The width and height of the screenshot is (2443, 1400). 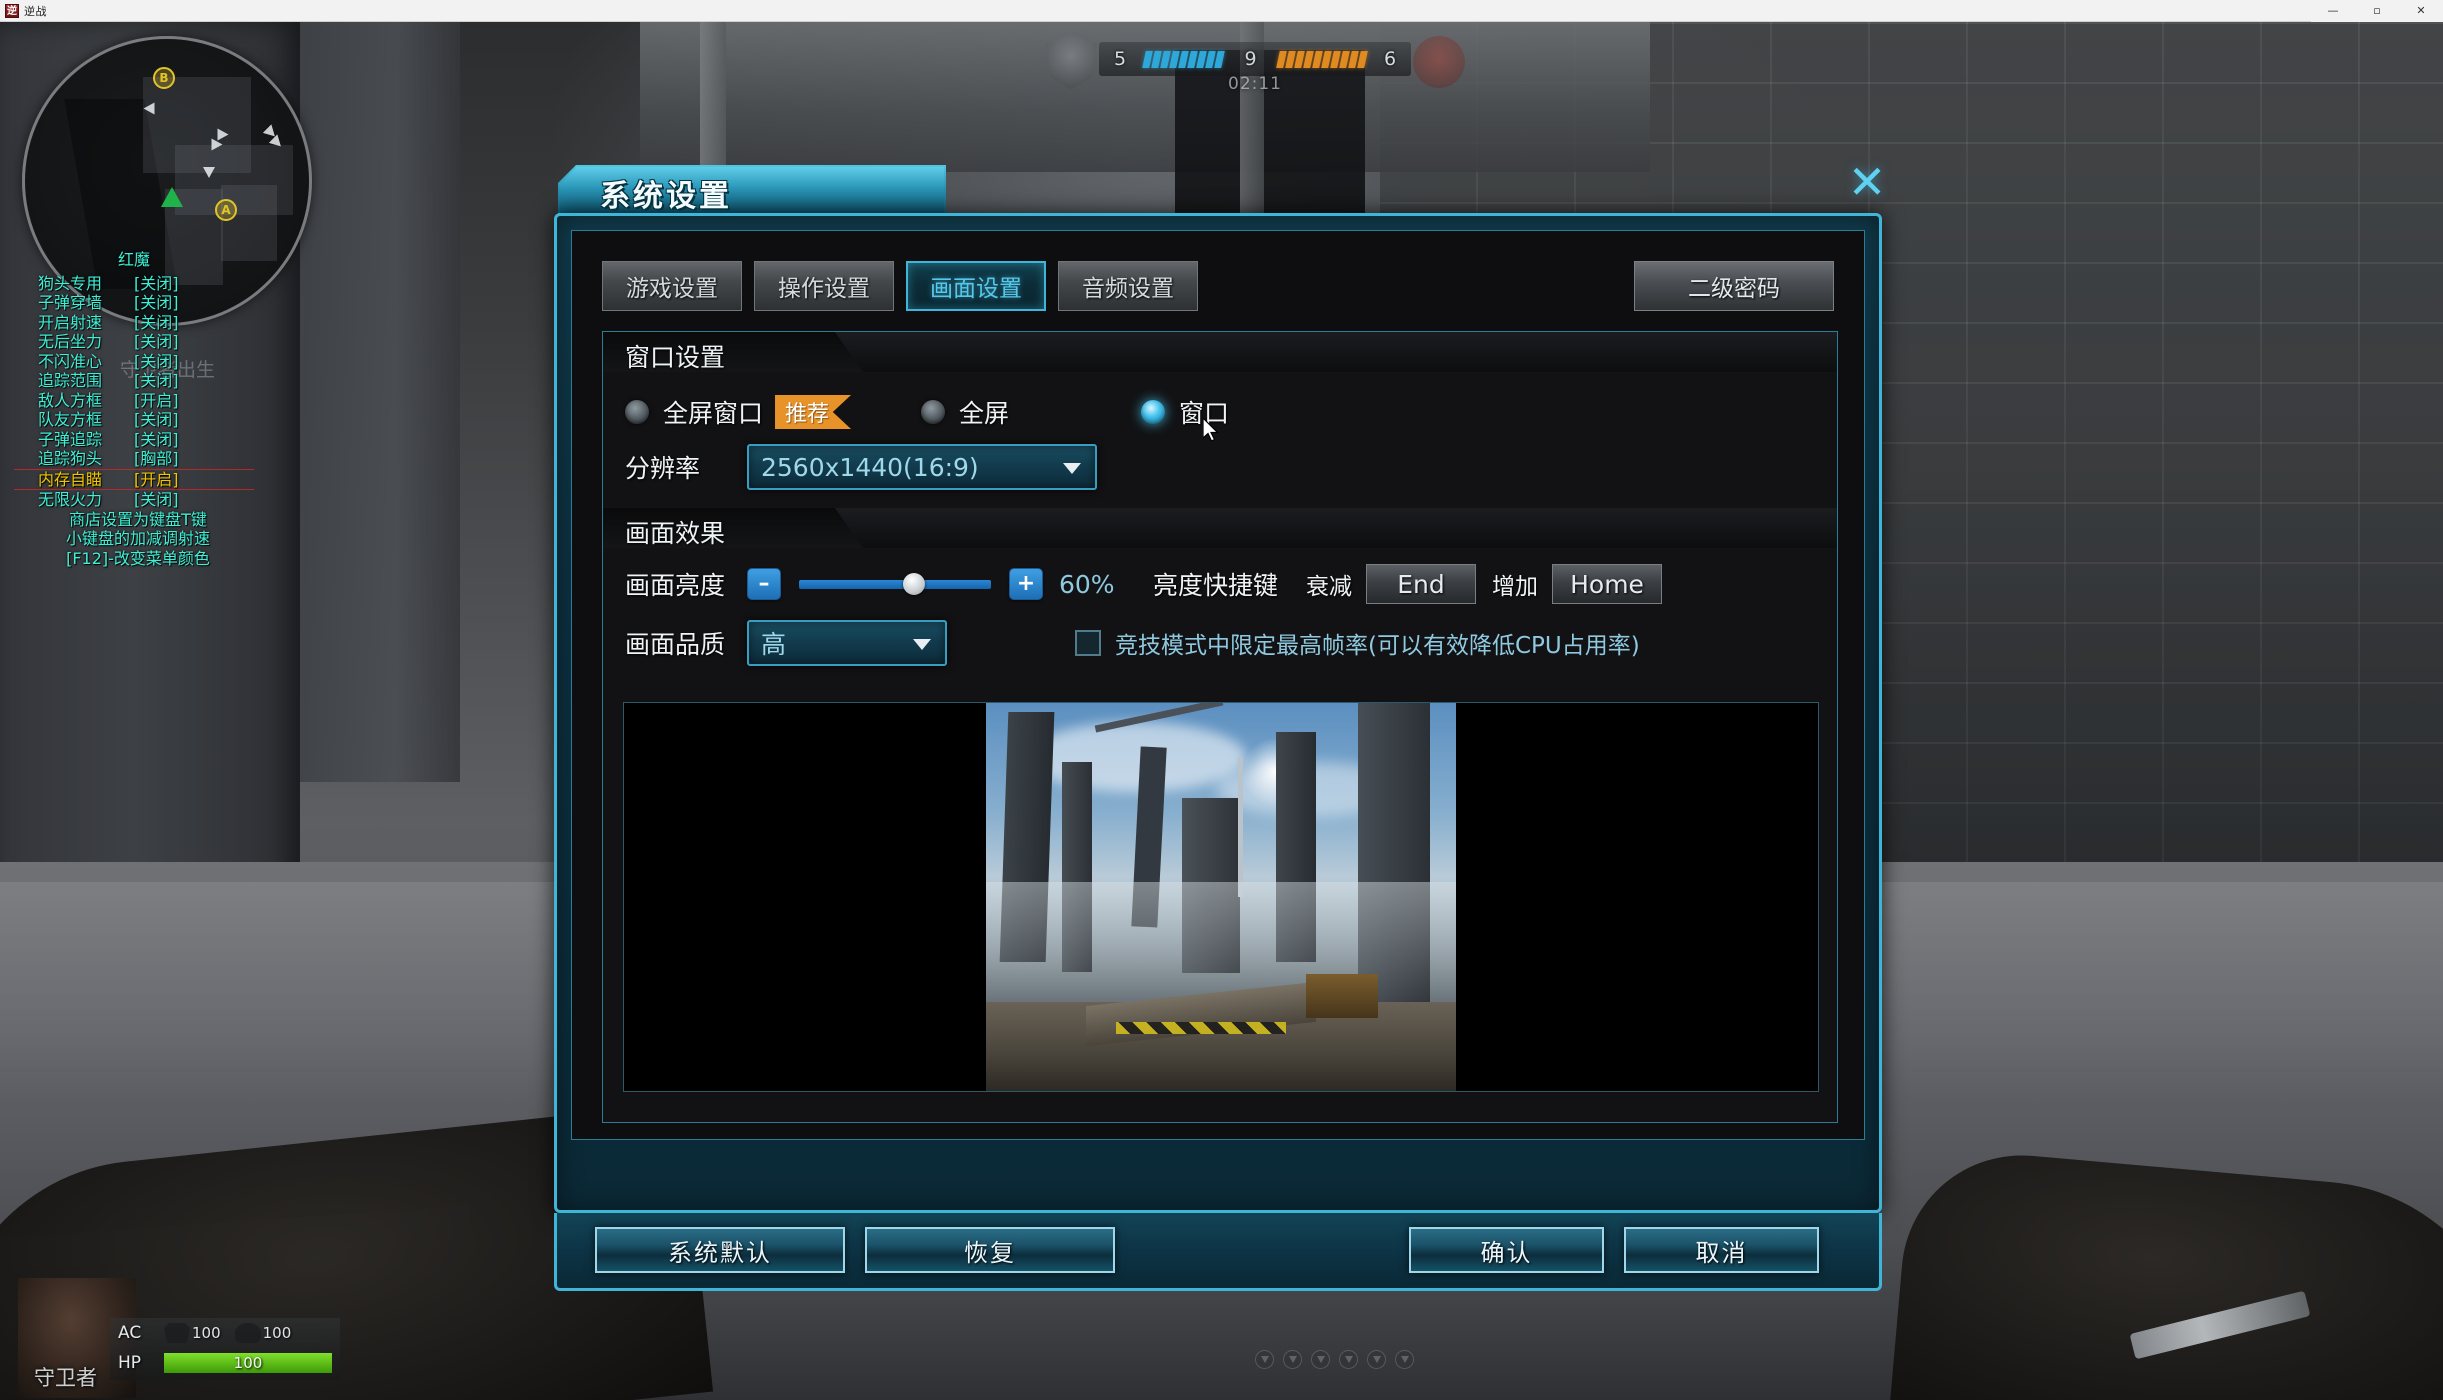 I want to click on cheat-menu-row: 追踪范围 [关闭], so click(x=134, y=381).